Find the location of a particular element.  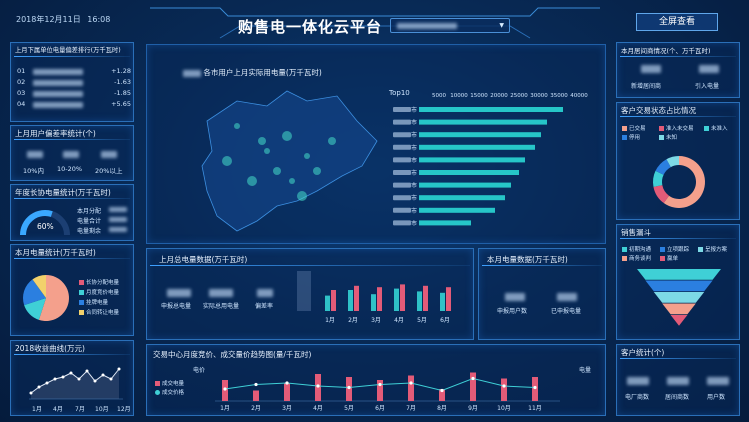

annual-item-1: 本月分配 is located at coordinates (89, 211).